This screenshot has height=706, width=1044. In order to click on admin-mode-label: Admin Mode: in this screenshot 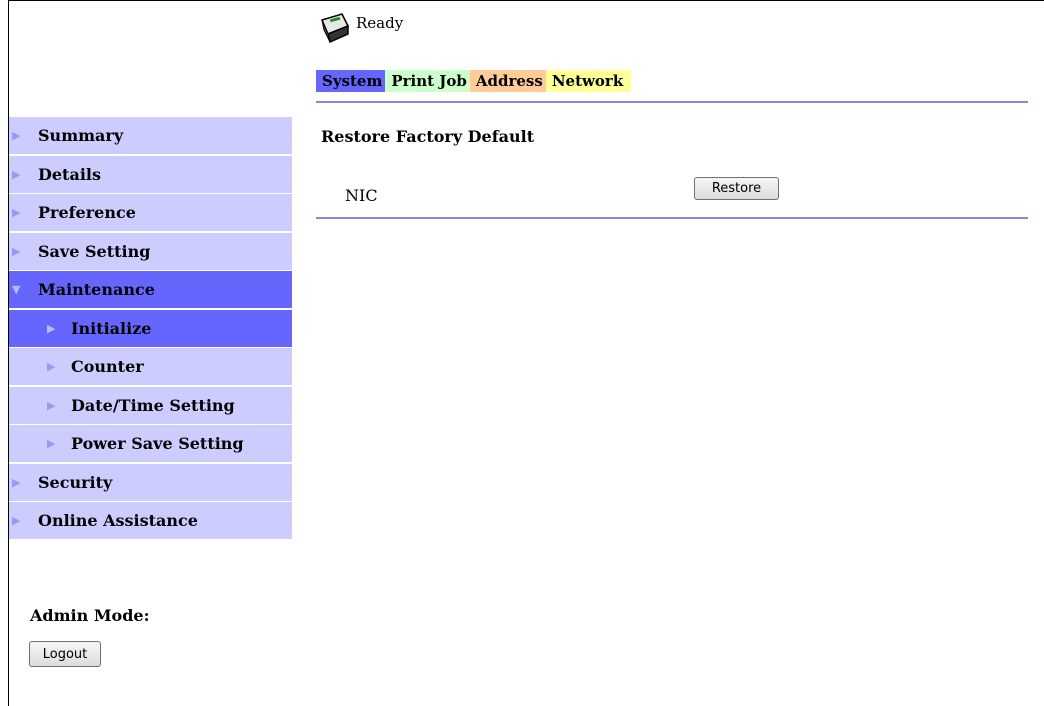, I will do `click(90, 615)`.